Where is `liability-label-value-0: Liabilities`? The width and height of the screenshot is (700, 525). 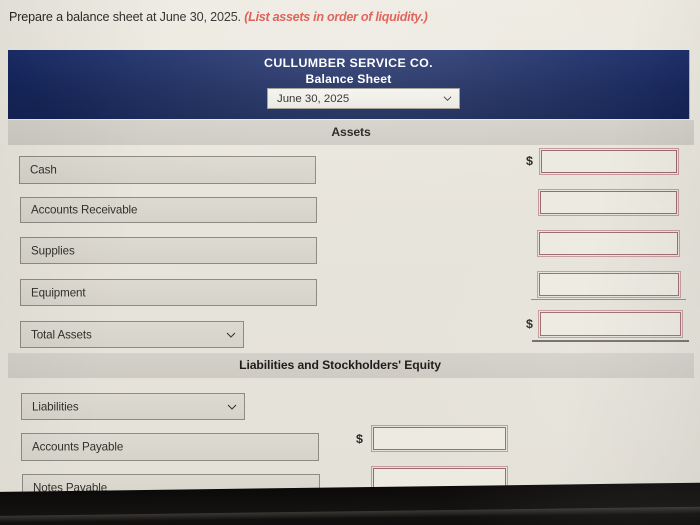 liability-label-value-0: Liabilities is located at coordinates (55, 406).